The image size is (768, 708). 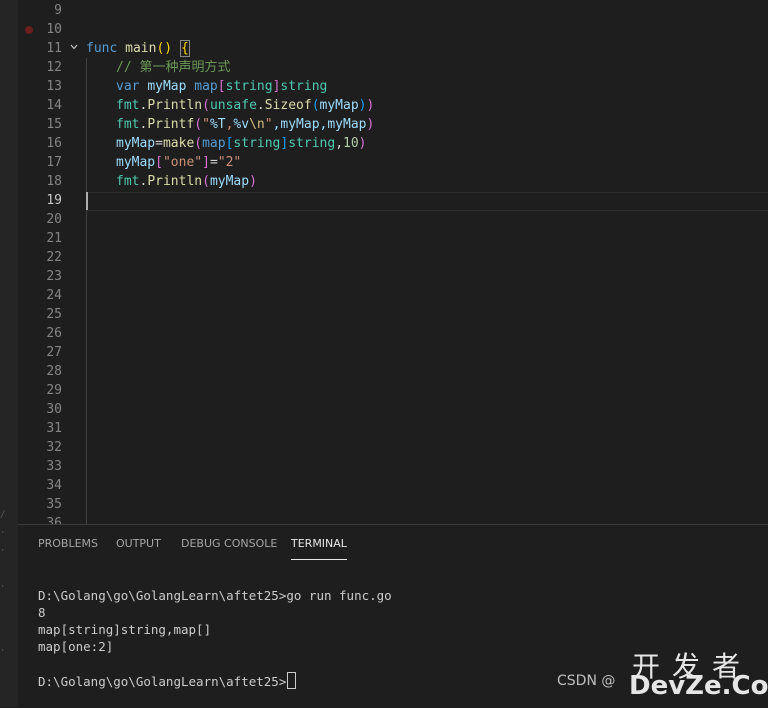 I want to click on terminal-prompt: D:\Golang\go\GolangLearn\aftet25>, so click(x=167, y=680).